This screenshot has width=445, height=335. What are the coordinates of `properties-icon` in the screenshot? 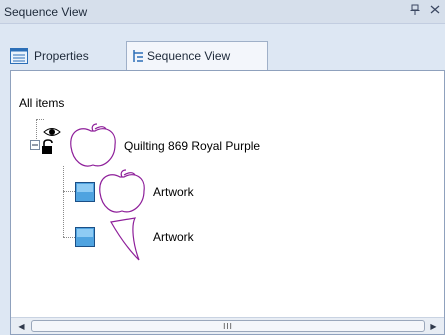 It's located at (19, 56).